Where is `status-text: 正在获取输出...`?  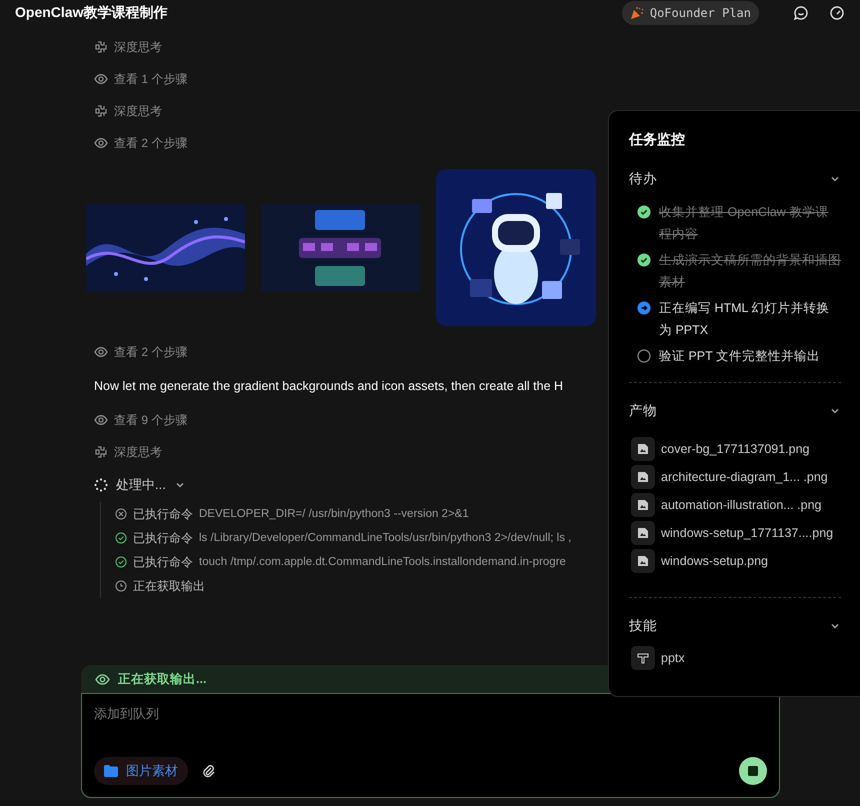
status-text: 正在获取输出... is located at coordinates (162, 679).